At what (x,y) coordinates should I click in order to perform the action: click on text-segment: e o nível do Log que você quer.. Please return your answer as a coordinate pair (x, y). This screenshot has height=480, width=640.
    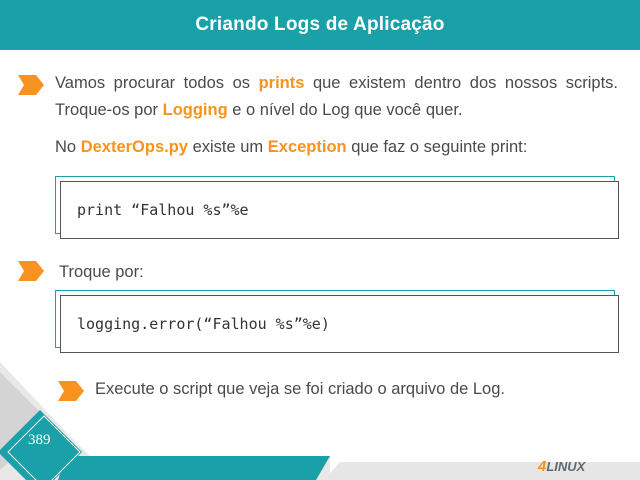
    Looking at the image, I should click on (345, 110).